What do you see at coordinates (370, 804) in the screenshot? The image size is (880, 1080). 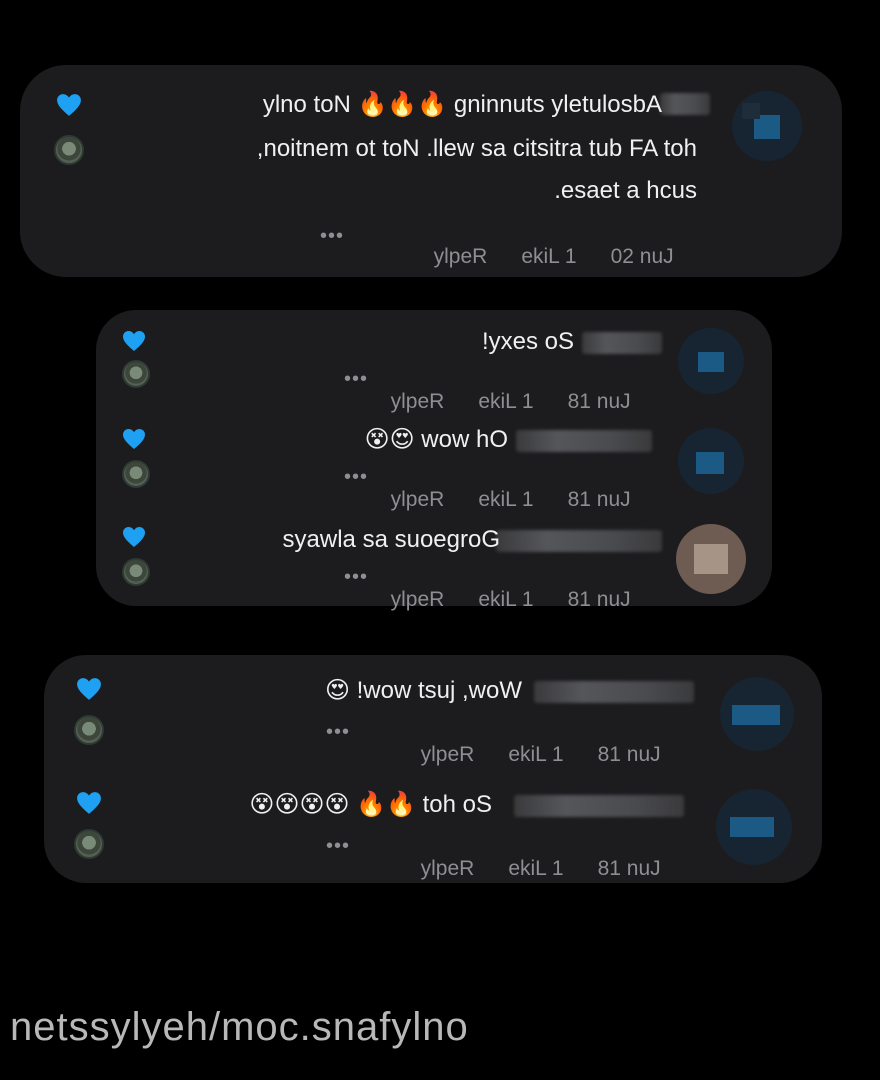 I see `comment-text: So hot 🔥🔥 😵😵😵😵` at bounding box center [370, 804].